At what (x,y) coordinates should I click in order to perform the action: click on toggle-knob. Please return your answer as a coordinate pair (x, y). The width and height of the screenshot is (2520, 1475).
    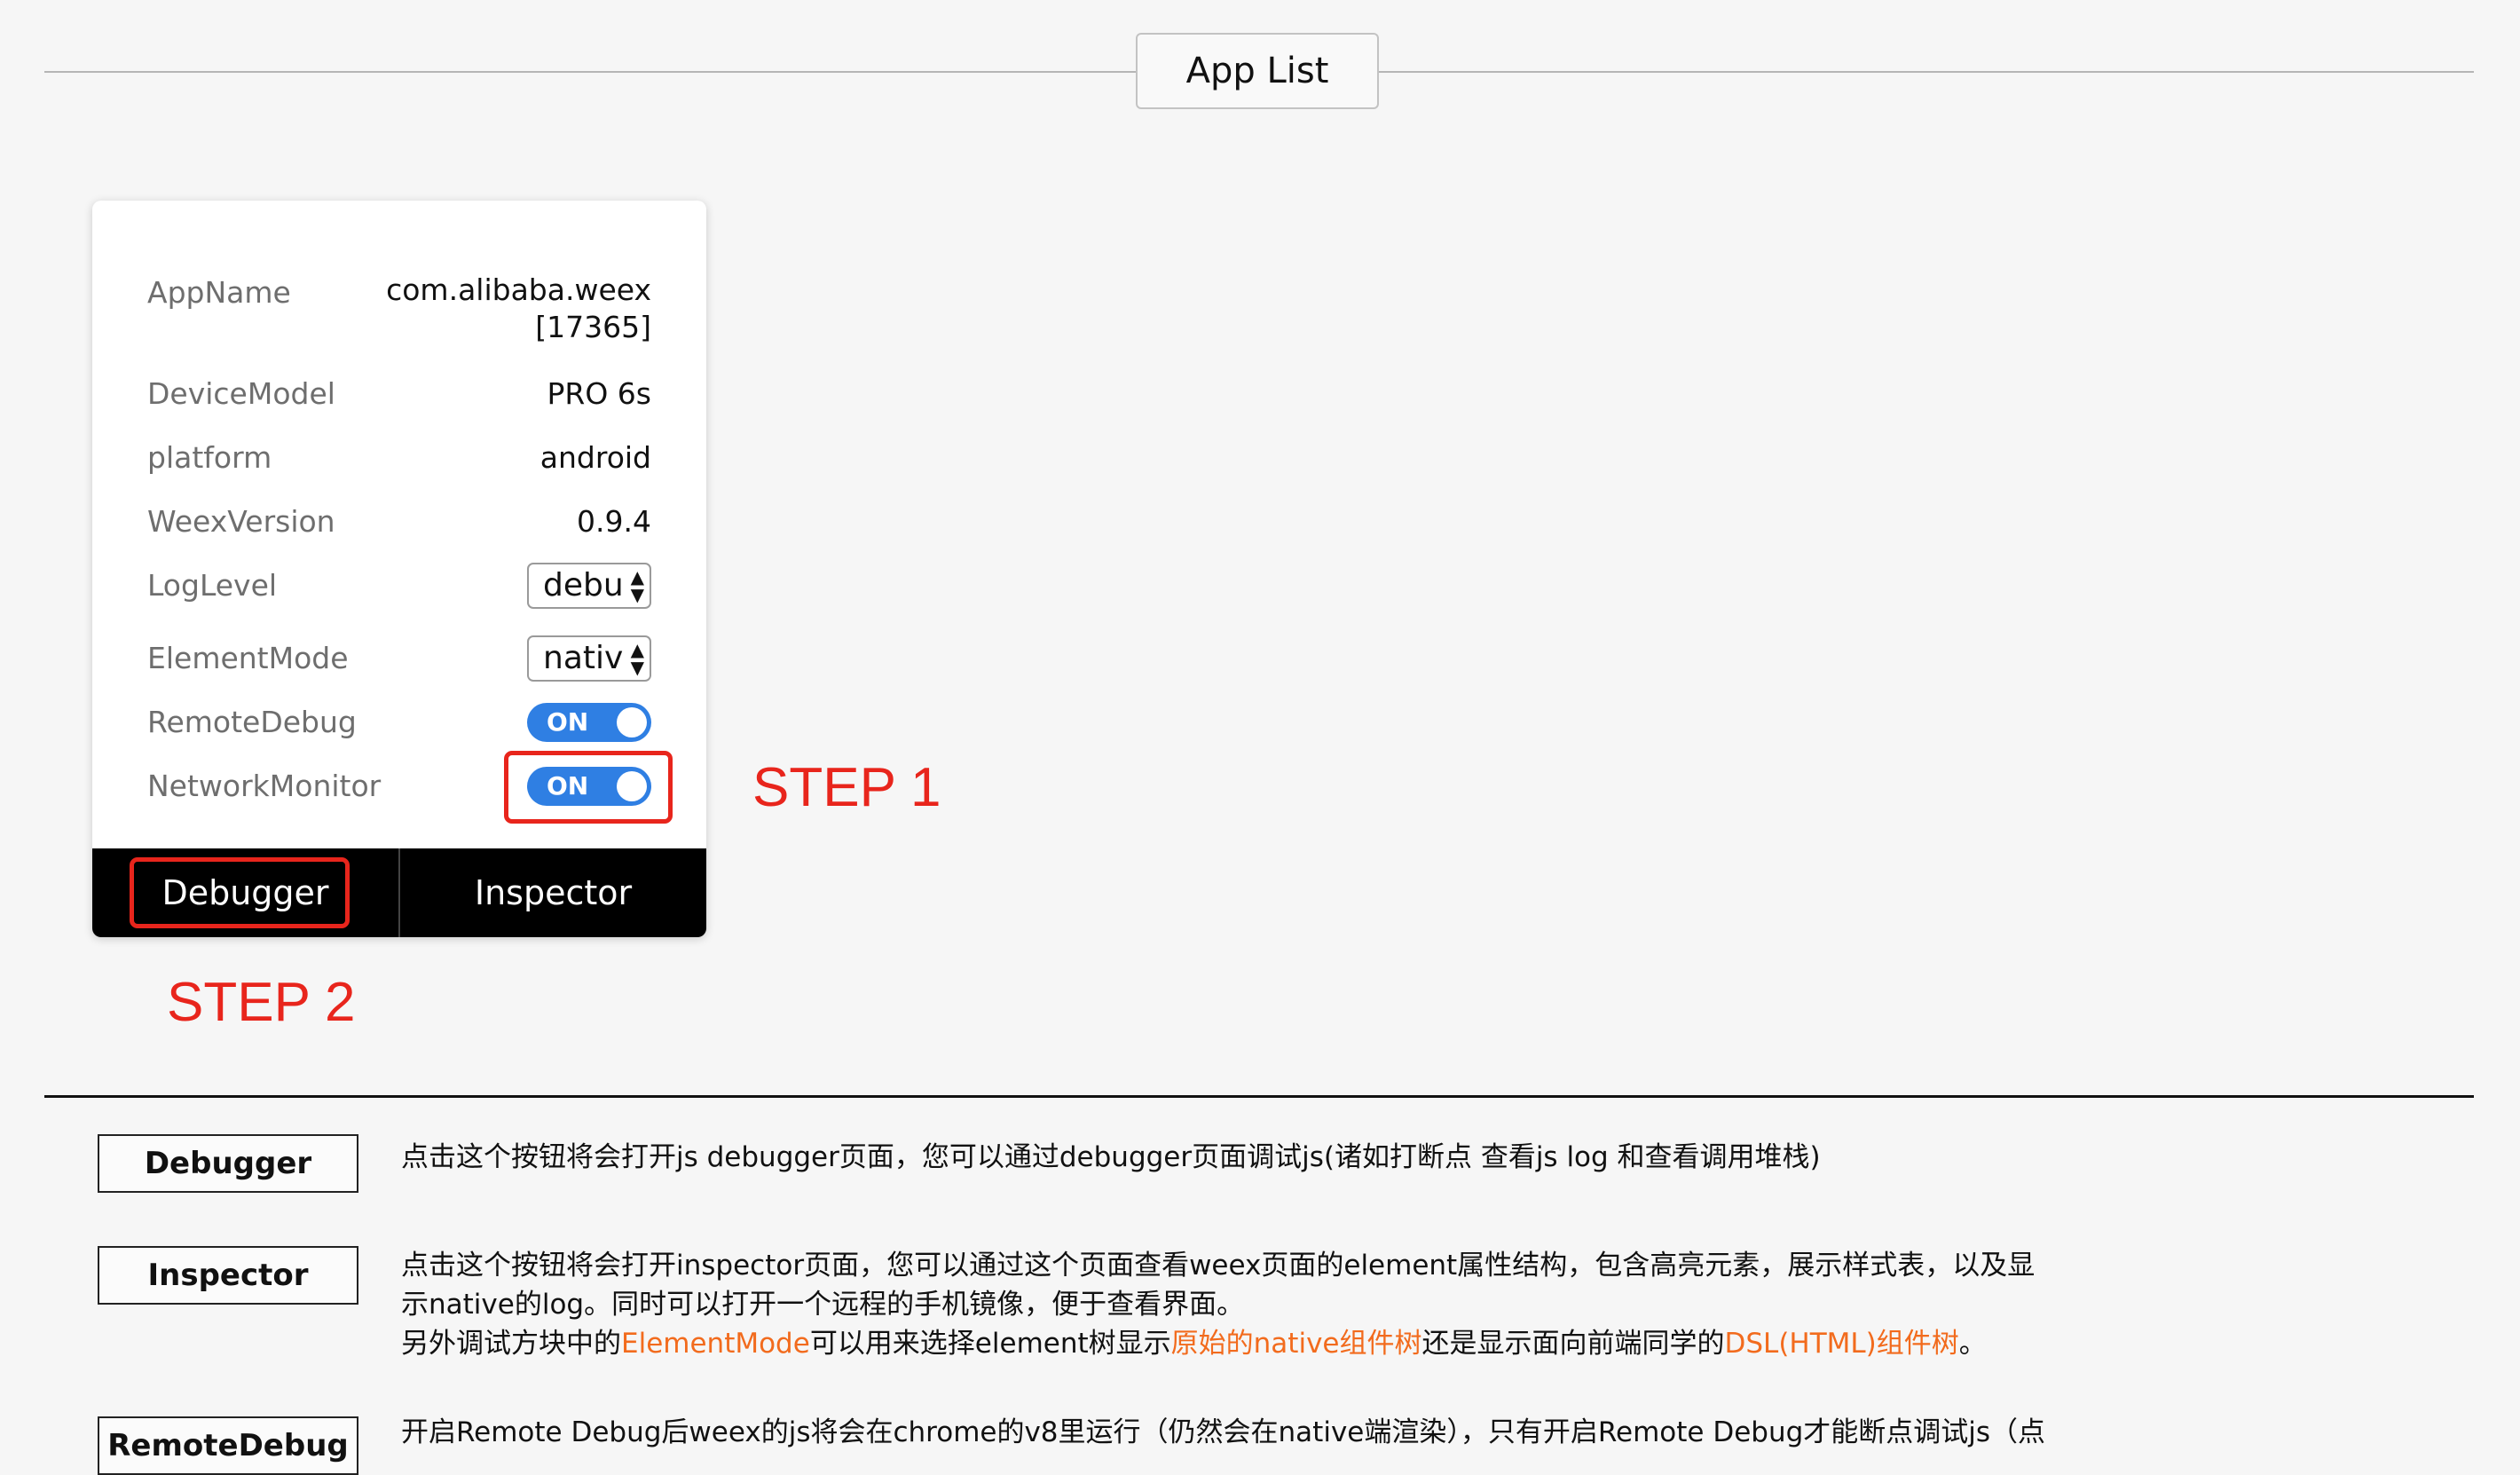
    Looking at the image, I should click on (632, 722).